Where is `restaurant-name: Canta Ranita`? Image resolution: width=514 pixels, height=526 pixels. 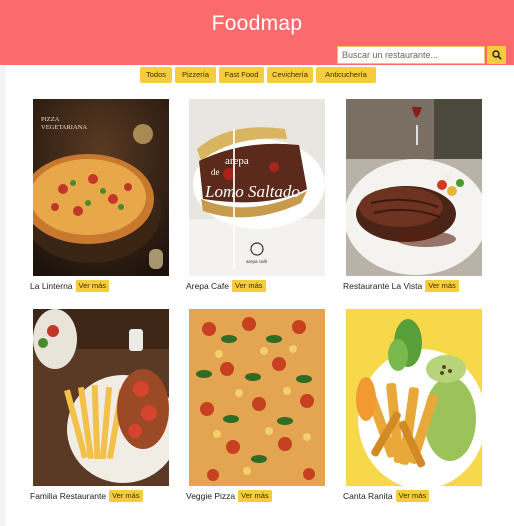 restaurant-name: Canta Ranita is located at coordinates (368, 496).